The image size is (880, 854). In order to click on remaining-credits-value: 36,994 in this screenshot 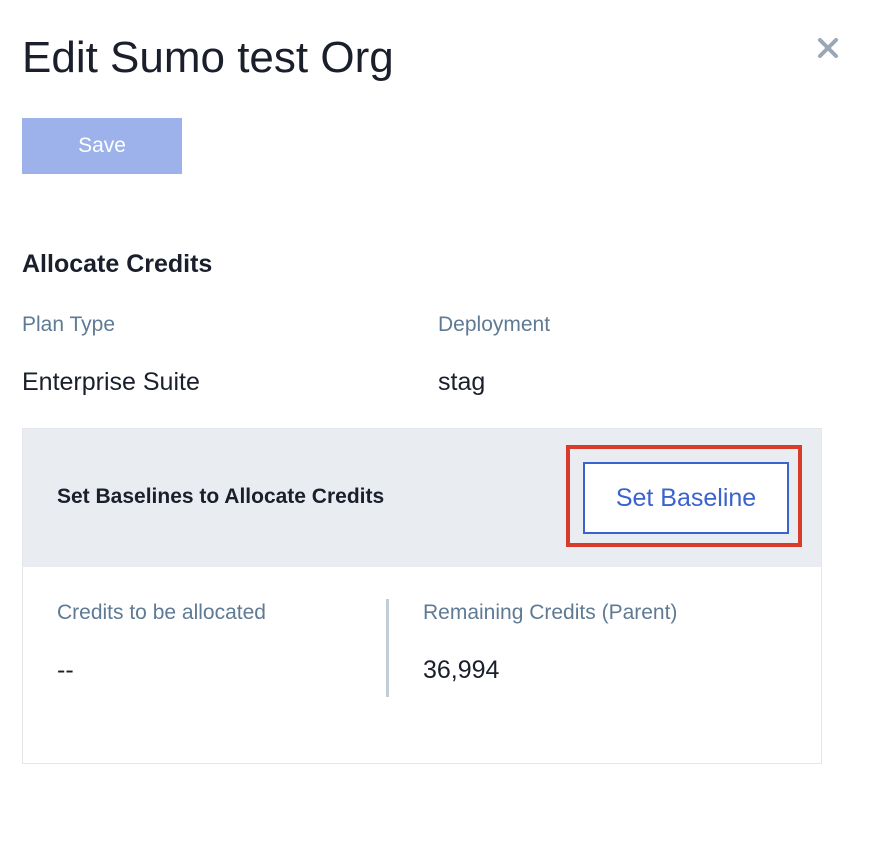, I will do `click(461, 670)`.